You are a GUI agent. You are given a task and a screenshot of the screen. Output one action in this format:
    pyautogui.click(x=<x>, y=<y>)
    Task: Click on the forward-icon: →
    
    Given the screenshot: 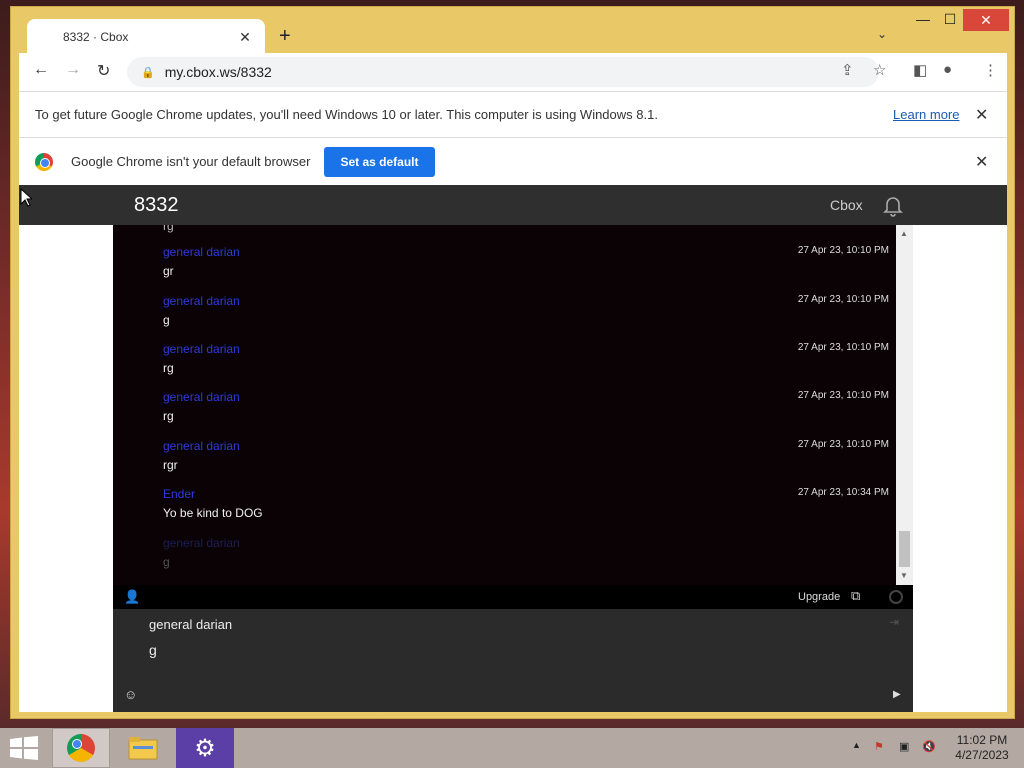 What is the action you would take?
    pyautogui.click(x=73, y=70)
    